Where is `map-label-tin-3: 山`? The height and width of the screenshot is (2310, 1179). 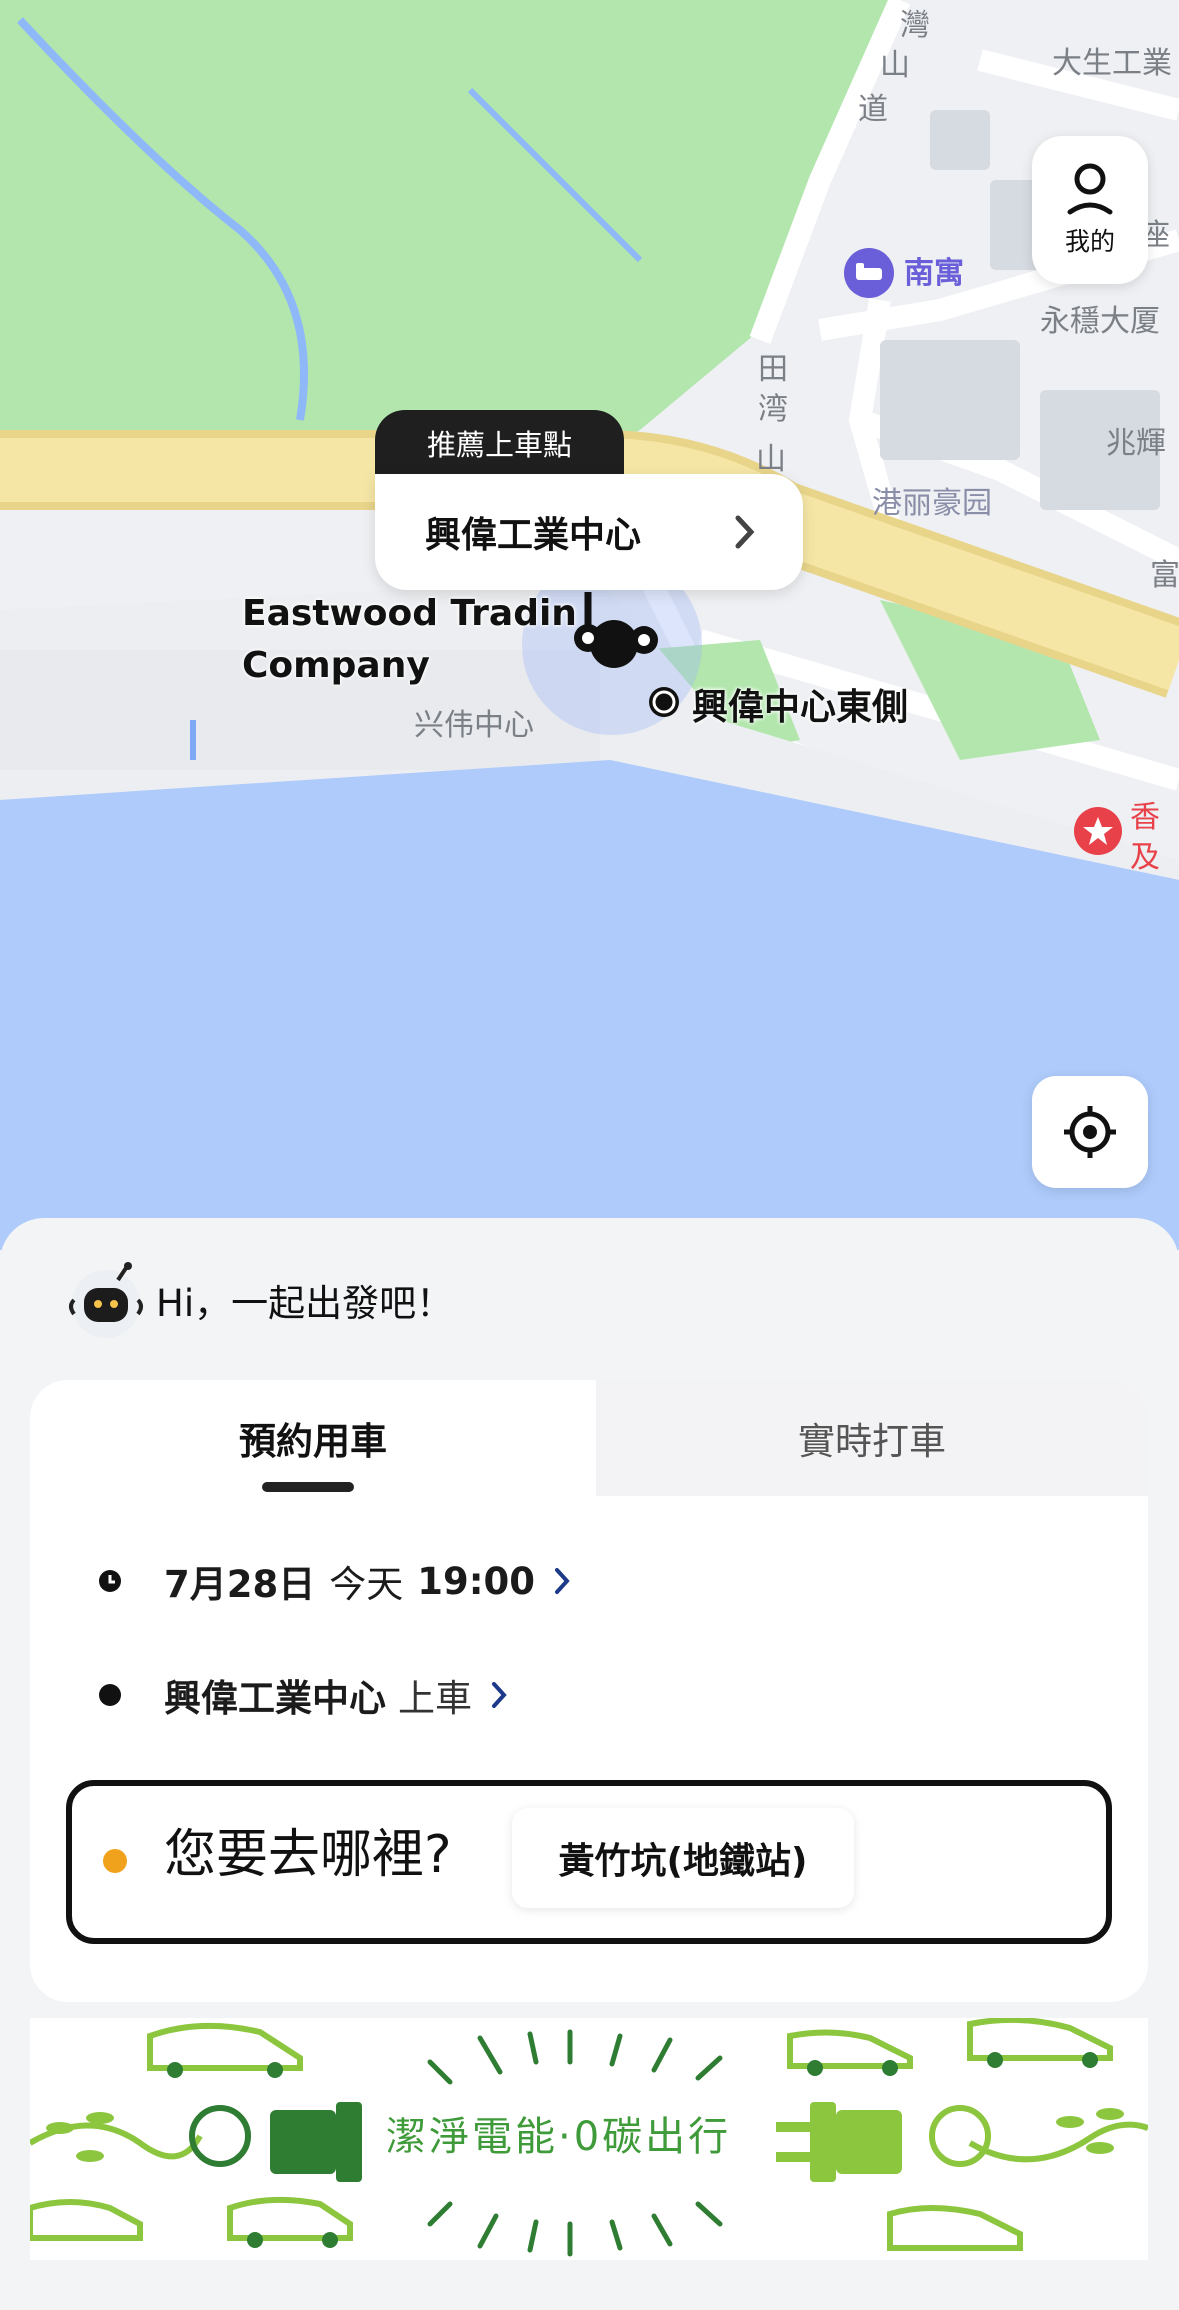
map-label-tin-3: 山 is located at coordinates (771, 459).